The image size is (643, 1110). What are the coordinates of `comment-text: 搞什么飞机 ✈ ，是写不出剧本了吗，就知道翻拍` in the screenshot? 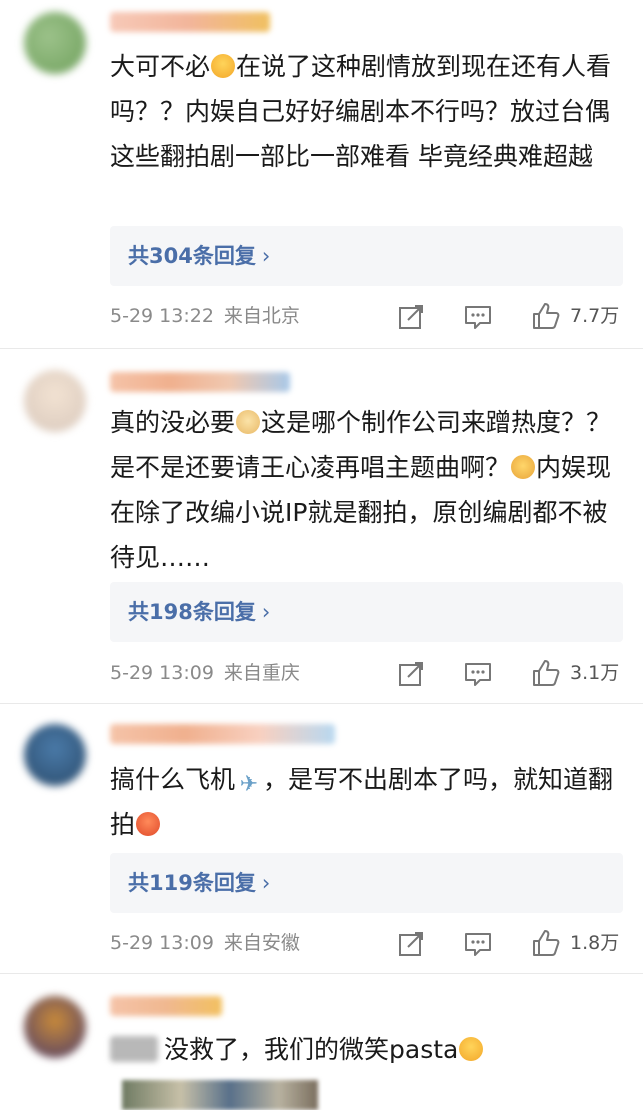 It's located at (362, 802).